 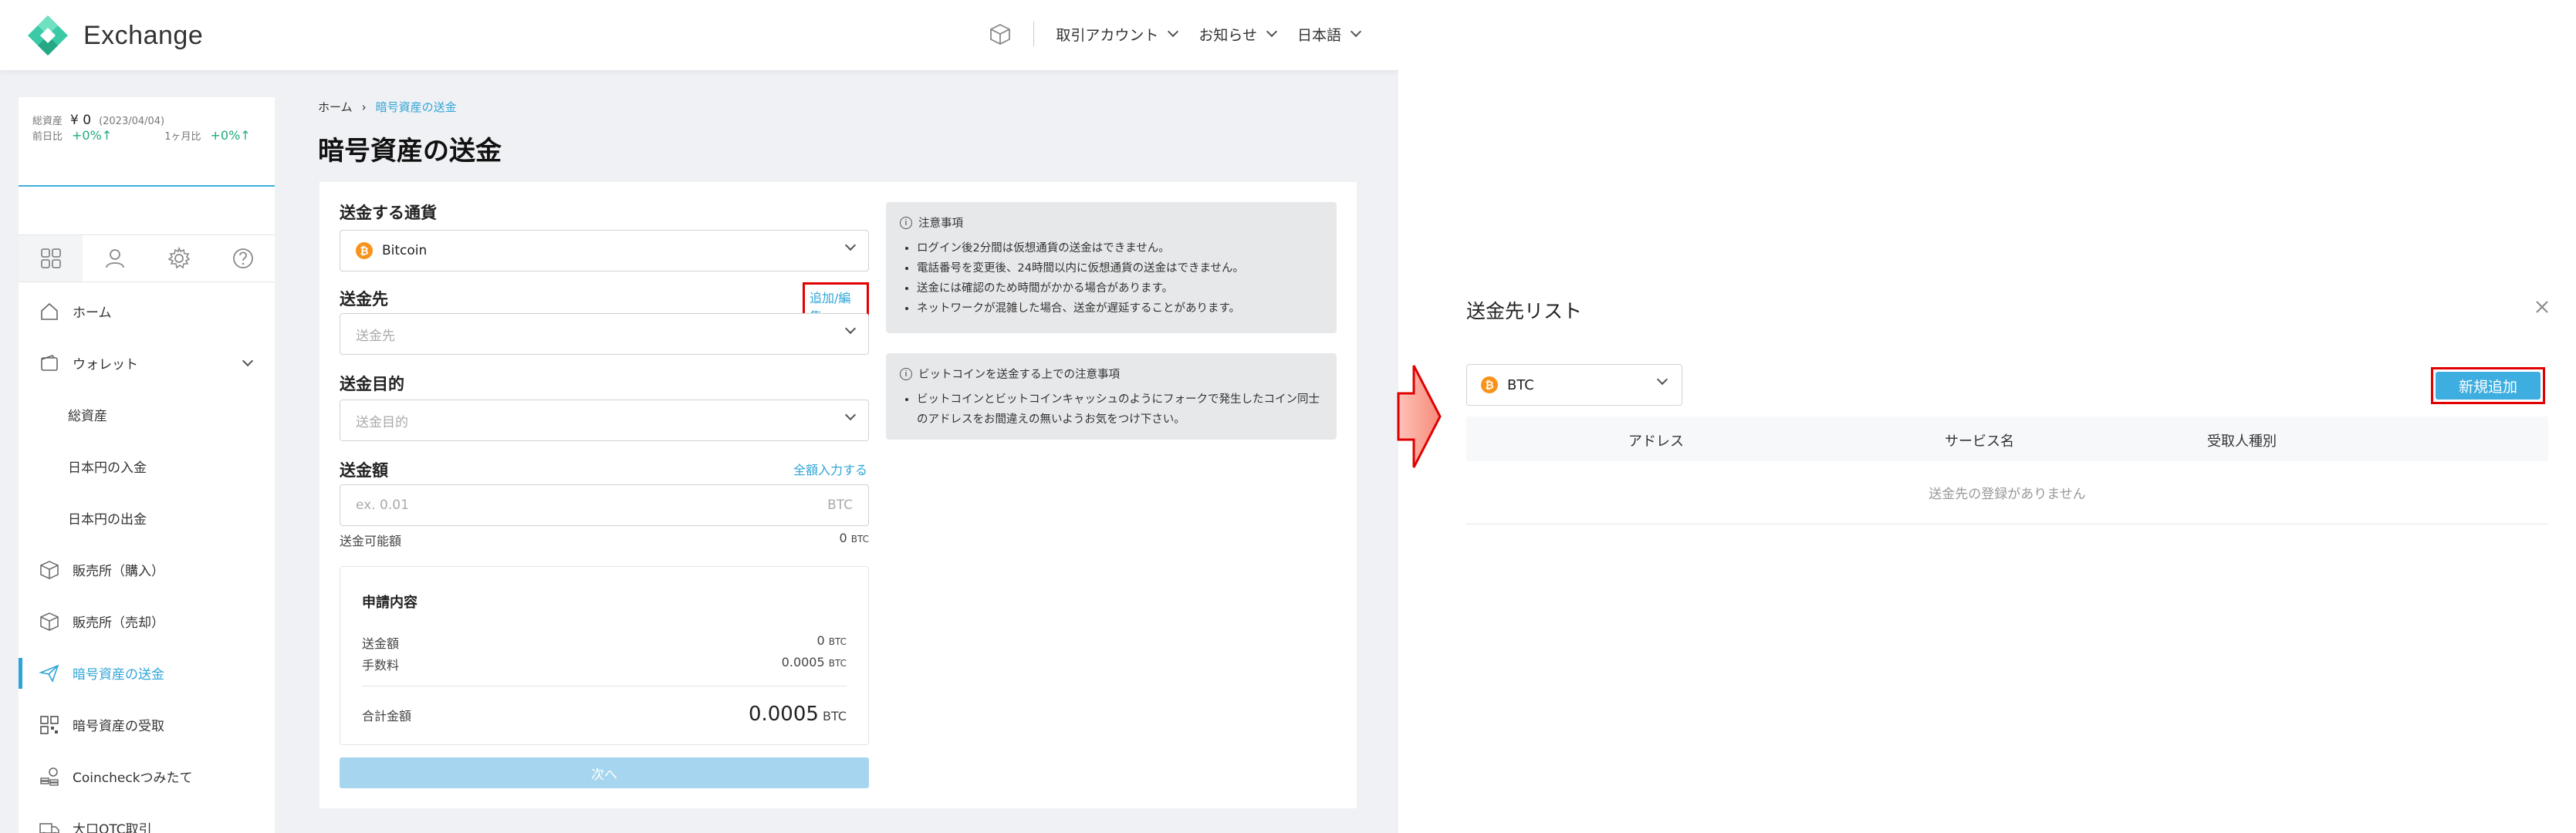 What do you see at coordinates (840, 505) in the screenshot?
I see `amount-unit: BTC` at bounding box center [840, 505].